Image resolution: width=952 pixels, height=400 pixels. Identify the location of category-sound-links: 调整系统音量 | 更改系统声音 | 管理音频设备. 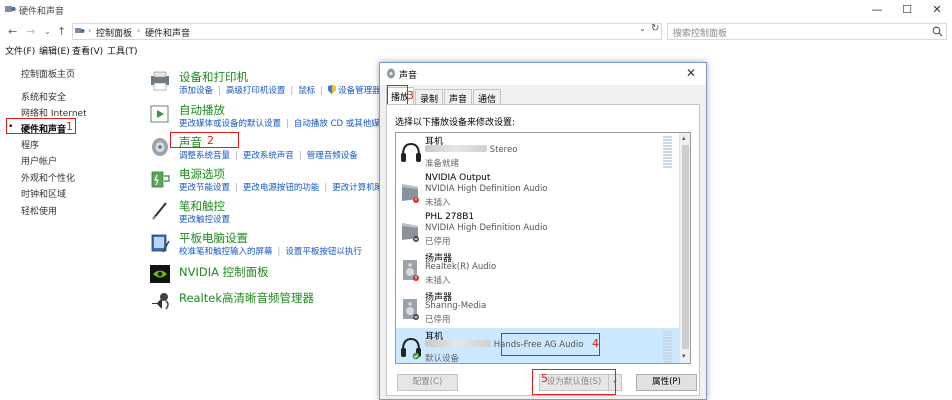
(268, 156).